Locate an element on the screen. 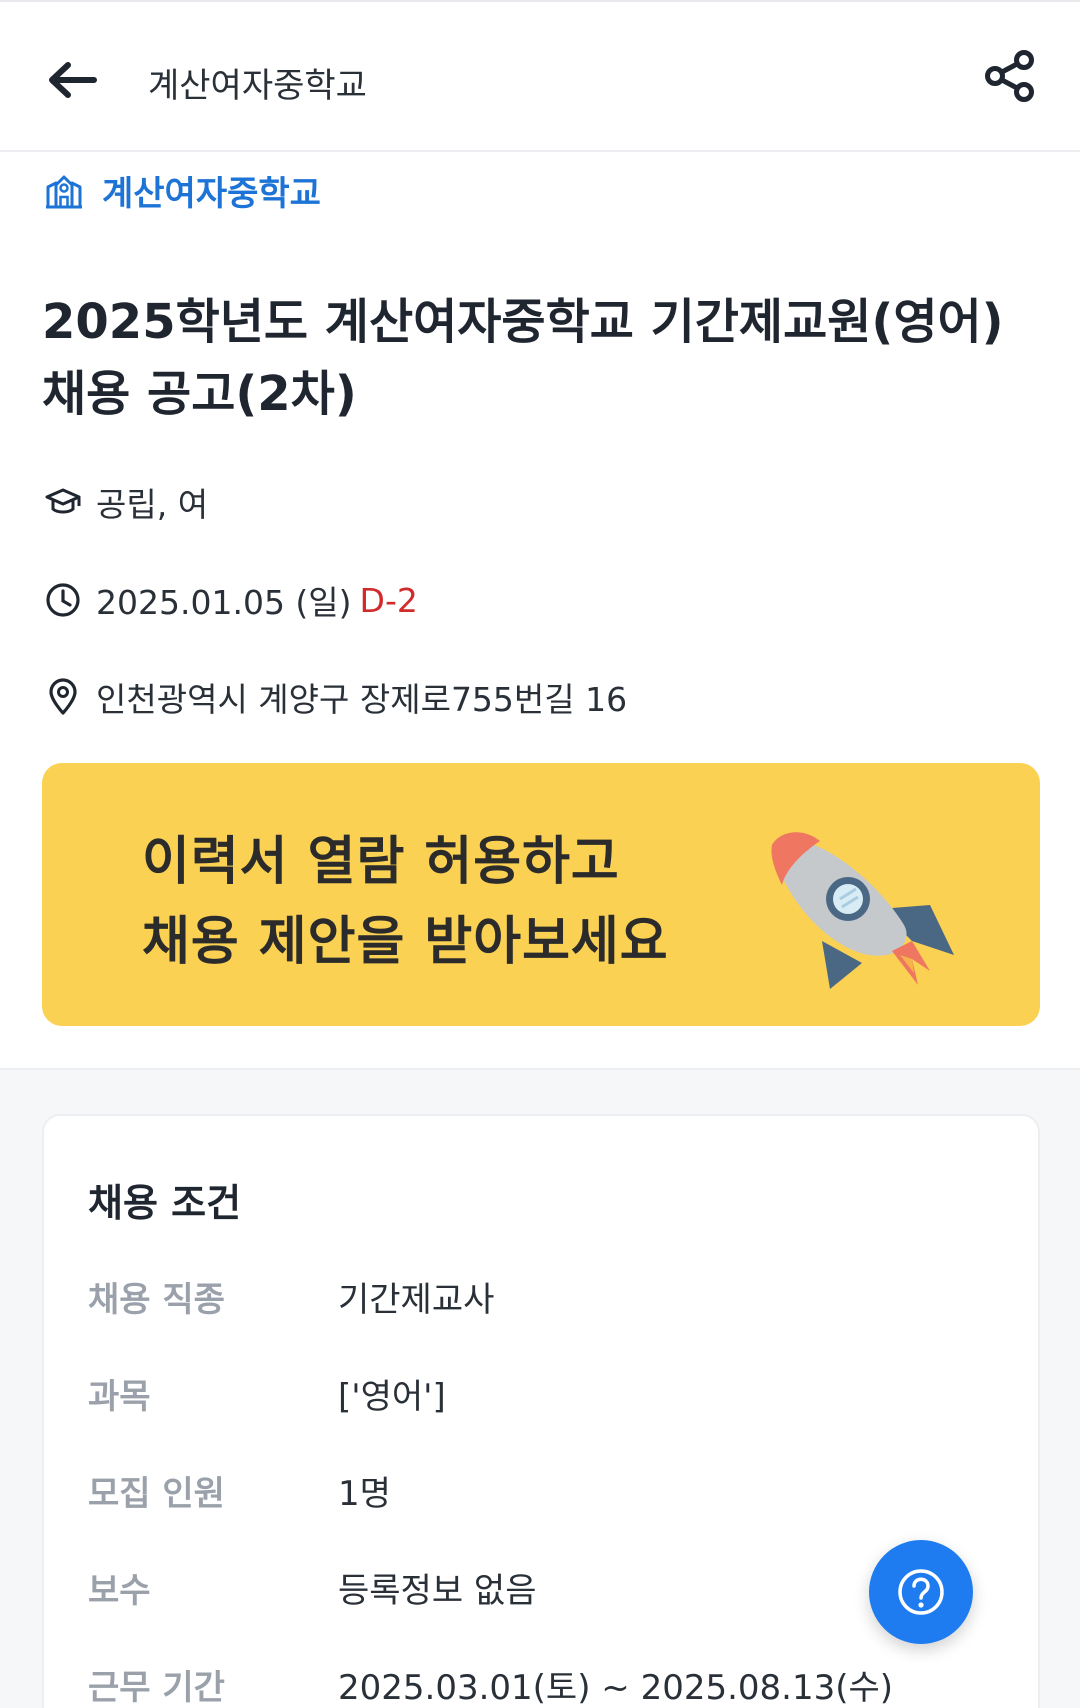 The height and width of the screenshot is (1708, 1080). school-building-icon is located at coordinates (64, 191).